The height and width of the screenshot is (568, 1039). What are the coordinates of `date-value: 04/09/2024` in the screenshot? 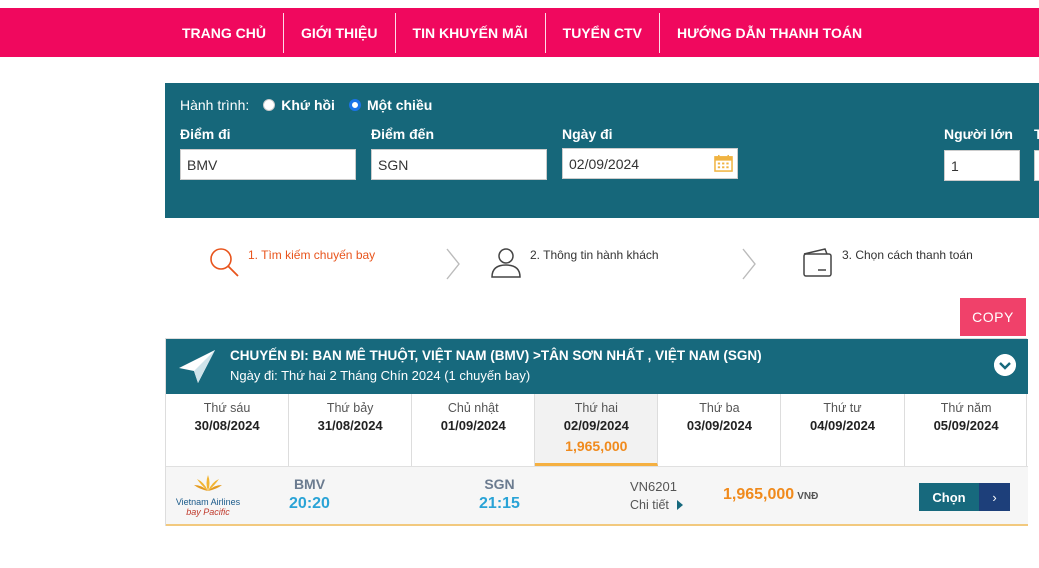 It's located at (842, 425).